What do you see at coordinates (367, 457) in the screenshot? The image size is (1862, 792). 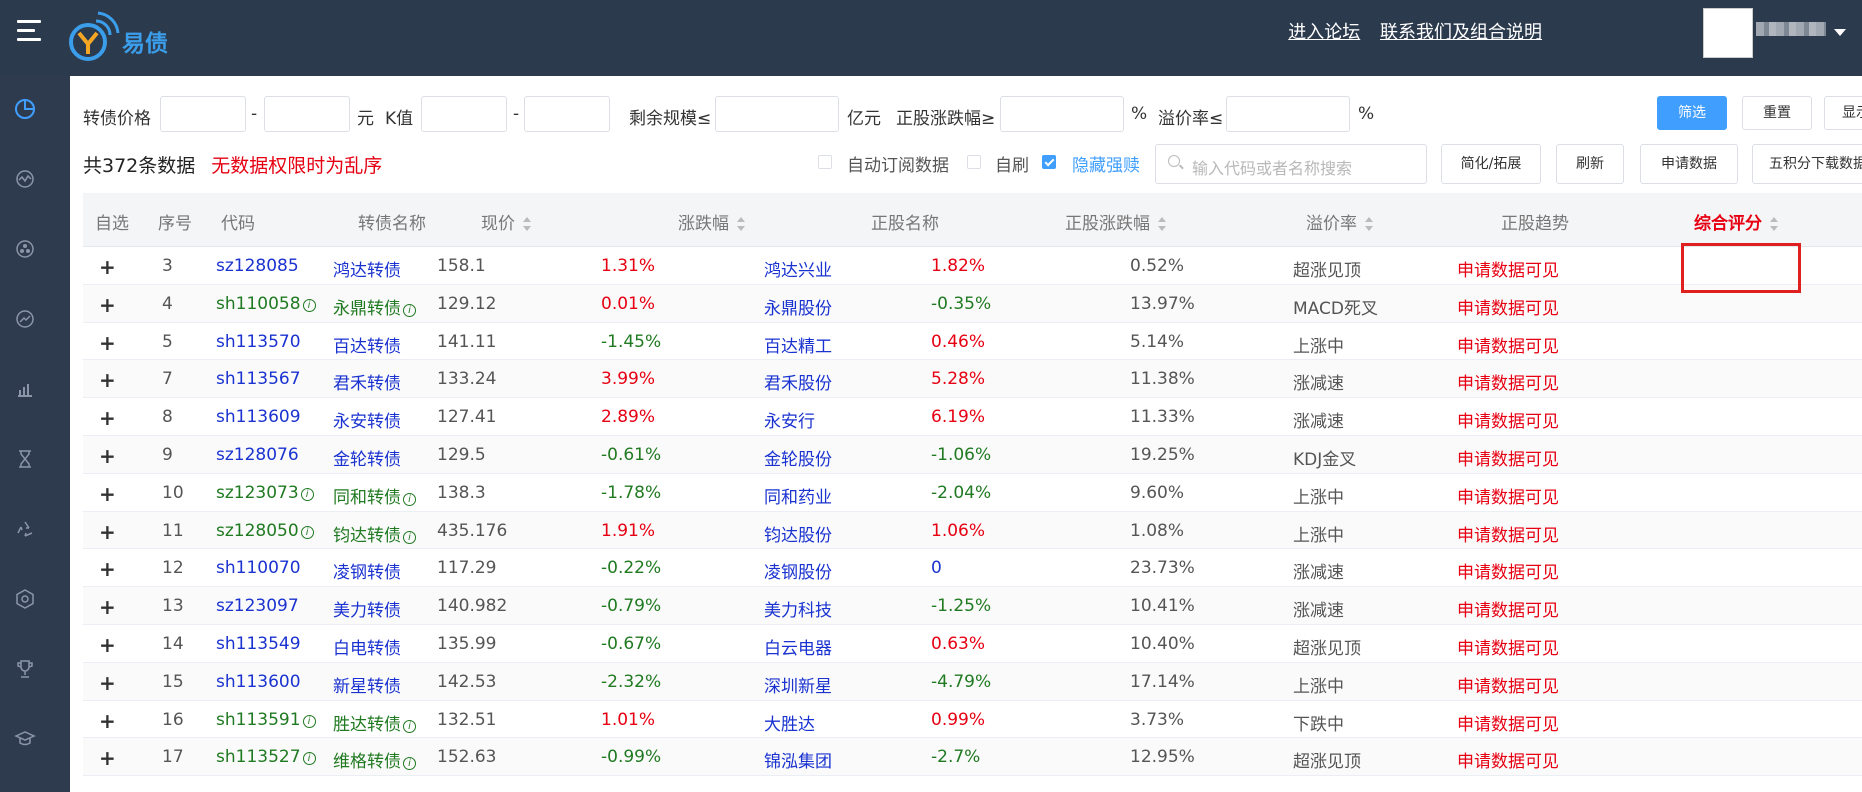 I see `bond-name-link: 金轮转债` at bounding box center [367, 457].